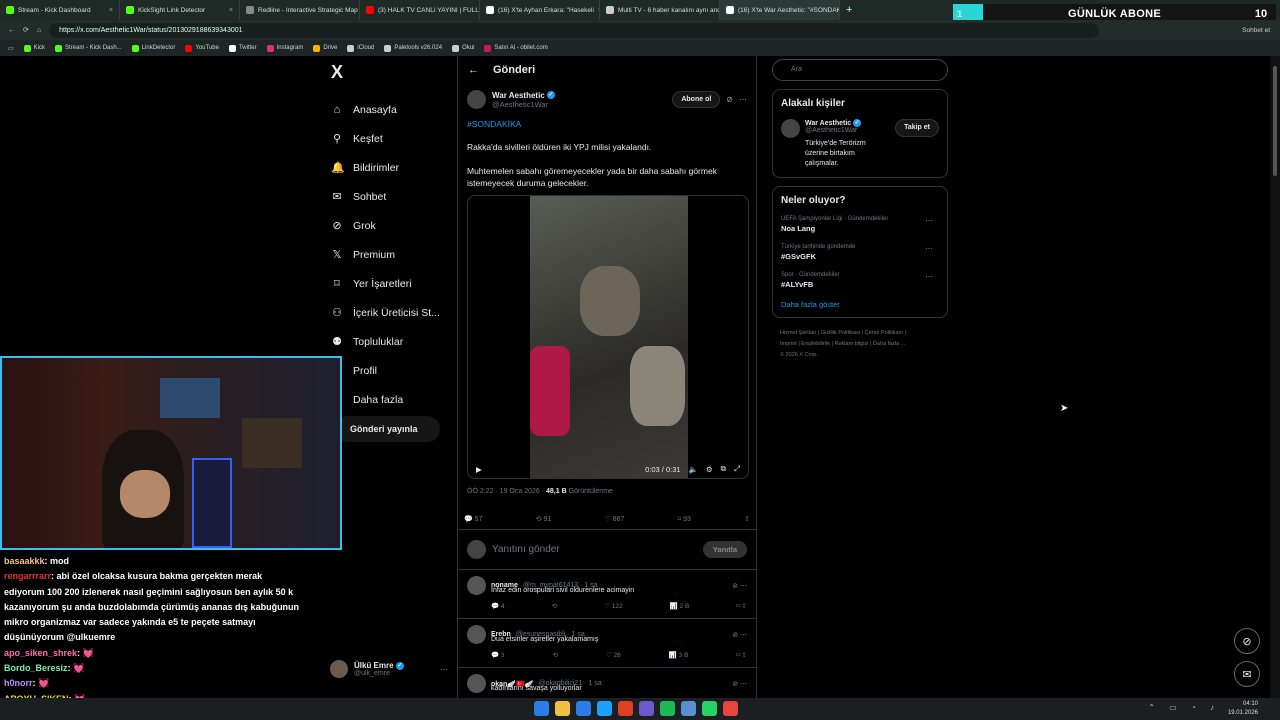 This screenshot has width=1280, height=720. What do you see at coordinates (1243, 709) in the screenshot?
I see `taskbar-clock: 04:10 19.01.2026` at bounding box center [1243, 709].